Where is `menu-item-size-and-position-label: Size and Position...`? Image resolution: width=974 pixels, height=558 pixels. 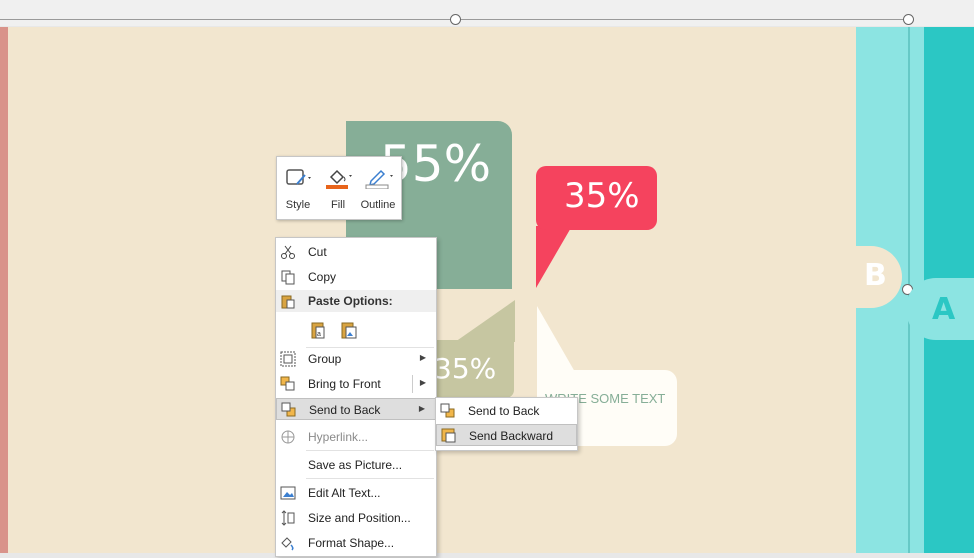 menu-item-size-and-position-label: Size and Position... is located at coordinates (359, 518).